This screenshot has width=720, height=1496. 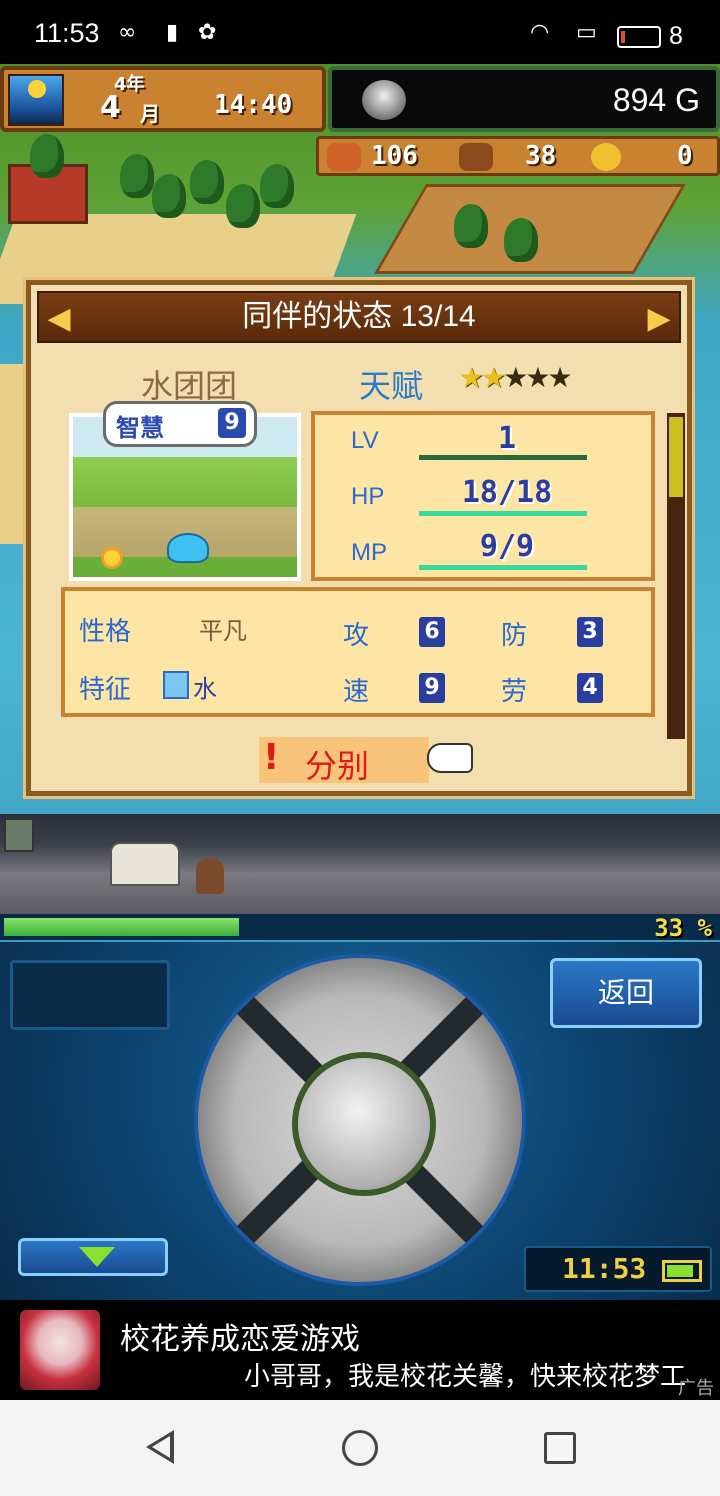 What do you see at coordinates (112, 558) in the screenshot?
I see `flower-icon` at bounding box center [112, 558].